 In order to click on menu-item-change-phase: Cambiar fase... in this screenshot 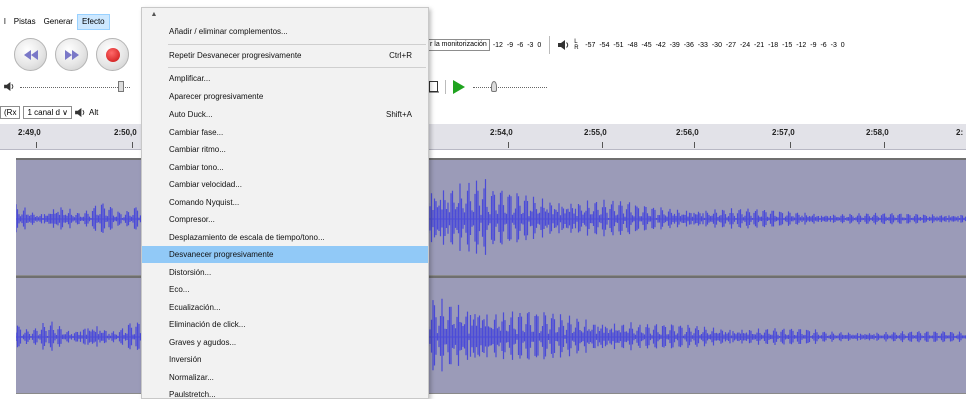, I will do `click(285, 132)`.